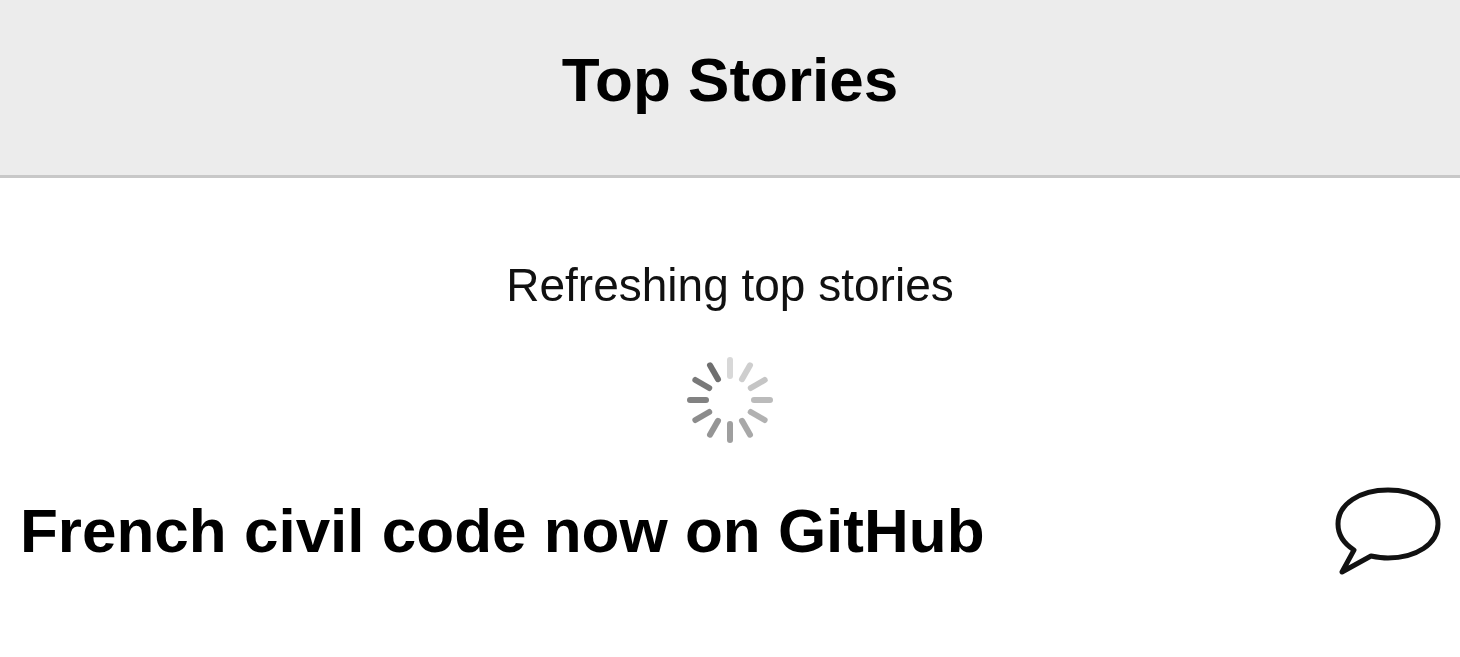 This screenshot has height=657, width=1460. What do you see at coordinates (730, 400) in the screenshot?
I see `loading-spinner-icon` at bounding box center [730, 400].